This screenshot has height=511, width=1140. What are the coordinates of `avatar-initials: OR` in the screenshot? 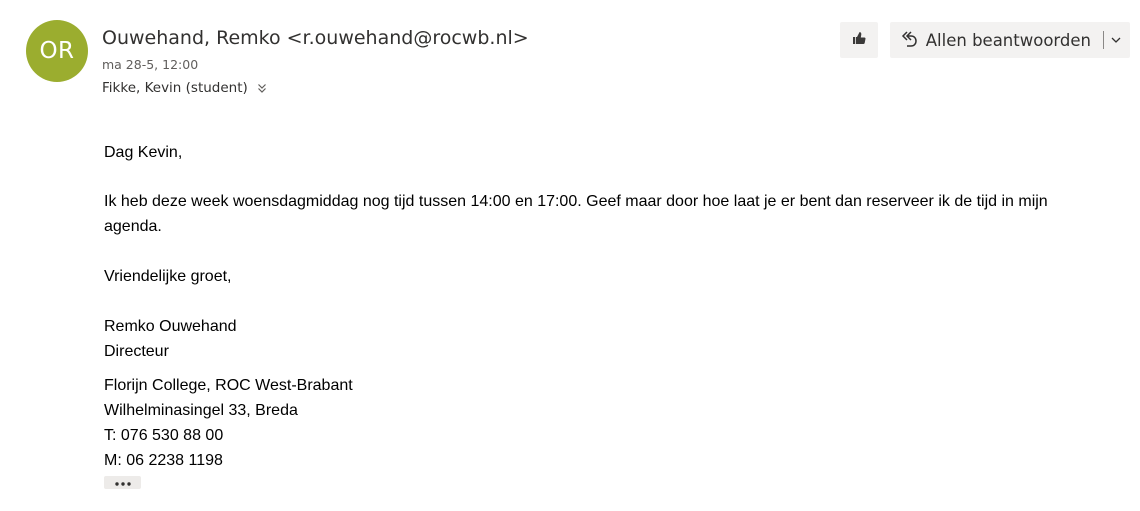 It's located at (57, 51).